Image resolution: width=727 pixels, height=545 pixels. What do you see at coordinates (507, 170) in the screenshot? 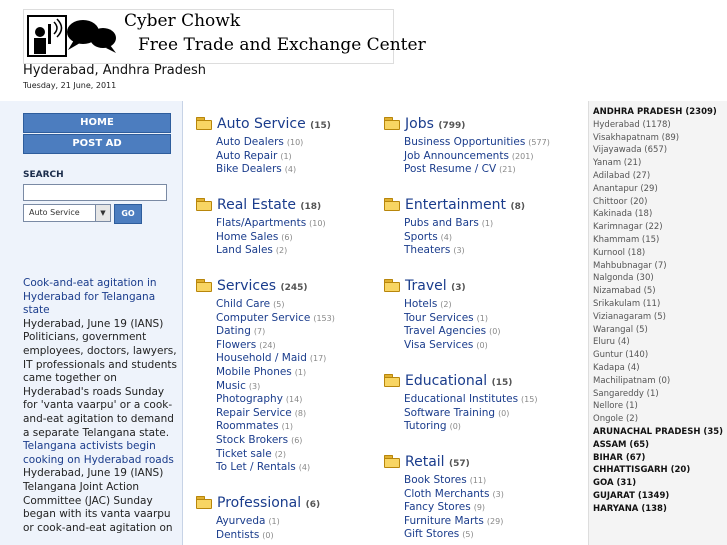
I see `subcategory-count: (21)` at bounding box center [507, 170].